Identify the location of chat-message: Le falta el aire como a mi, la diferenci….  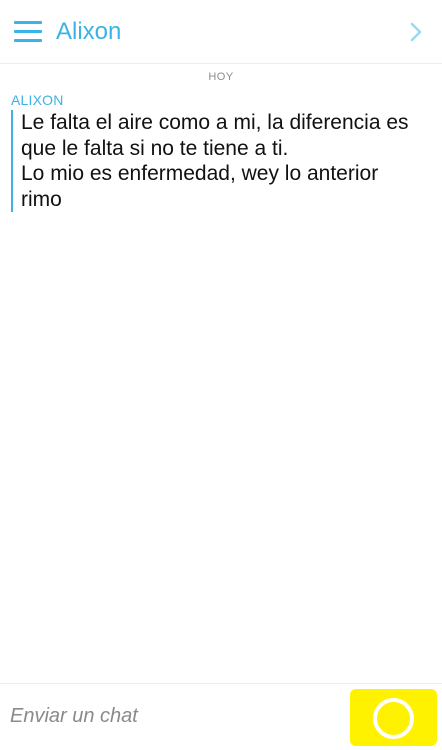
(216, 161).